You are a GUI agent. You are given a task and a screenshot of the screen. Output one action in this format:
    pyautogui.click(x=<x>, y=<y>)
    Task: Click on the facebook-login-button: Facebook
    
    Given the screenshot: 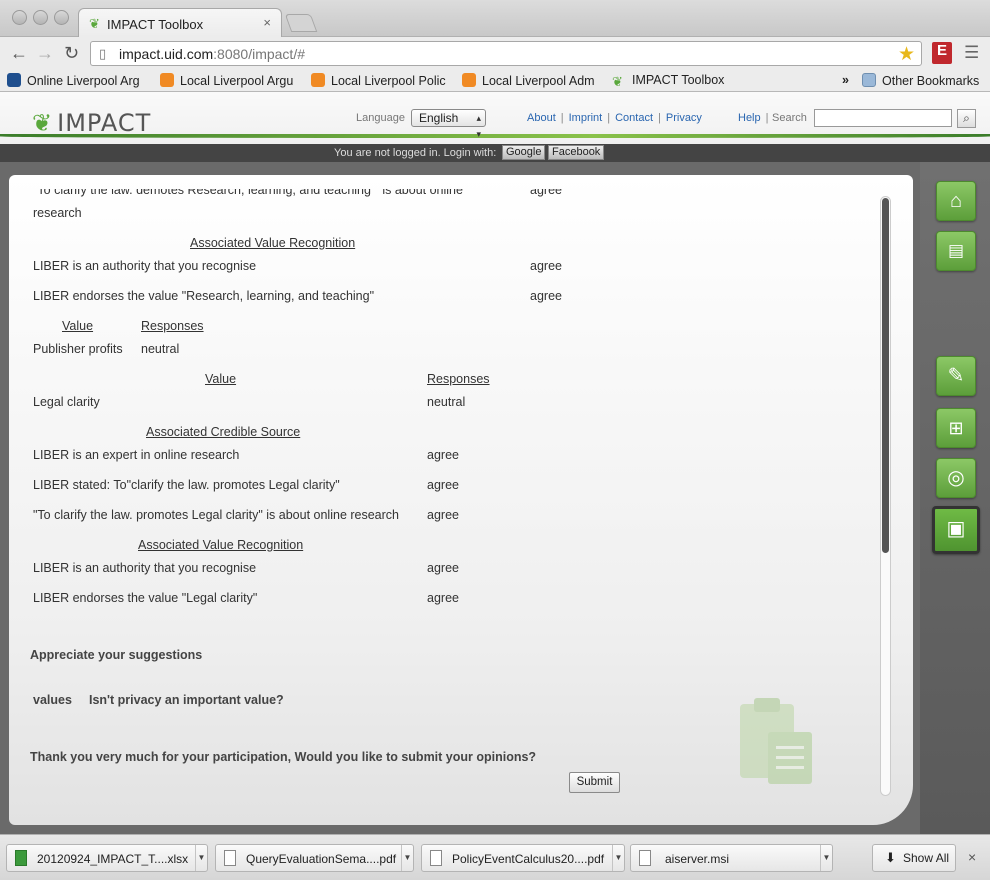 What is the action you would take?
    pyautogui.click(x=576, y=152)
    